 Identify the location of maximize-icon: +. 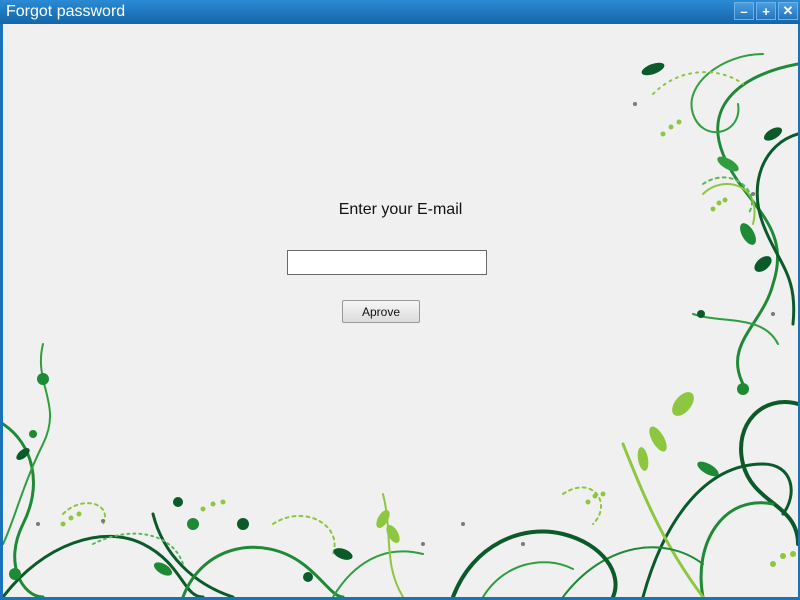
(766, 11).